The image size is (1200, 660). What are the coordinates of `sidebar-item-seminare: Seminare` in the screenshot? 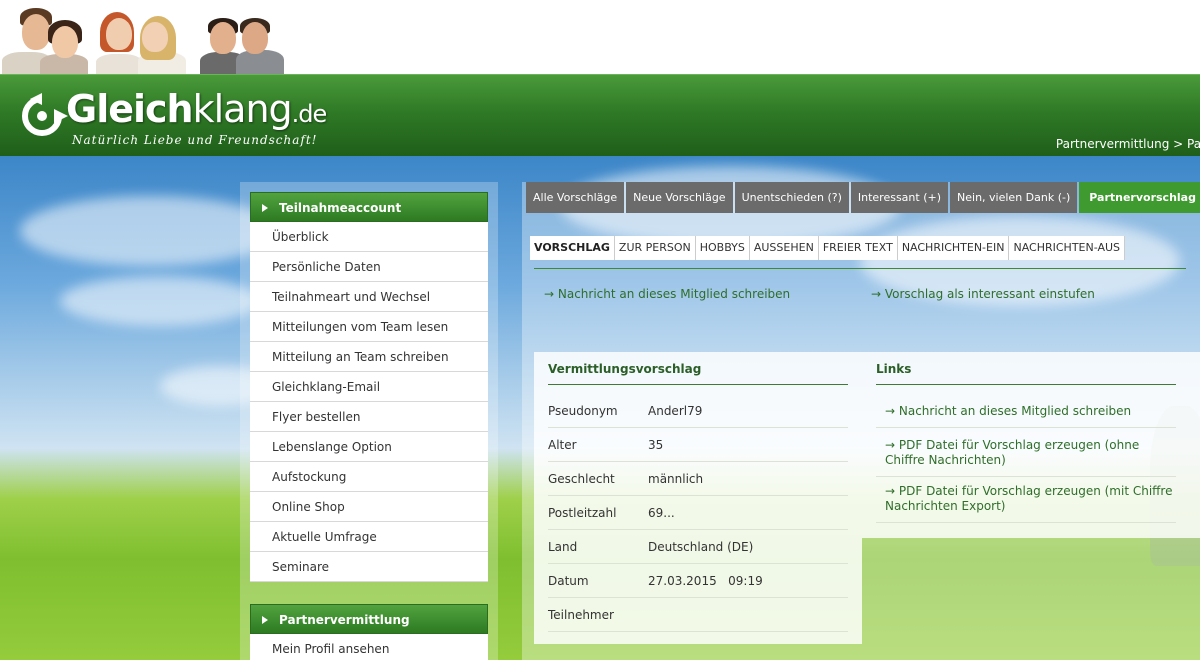 It's located at (369, 567).